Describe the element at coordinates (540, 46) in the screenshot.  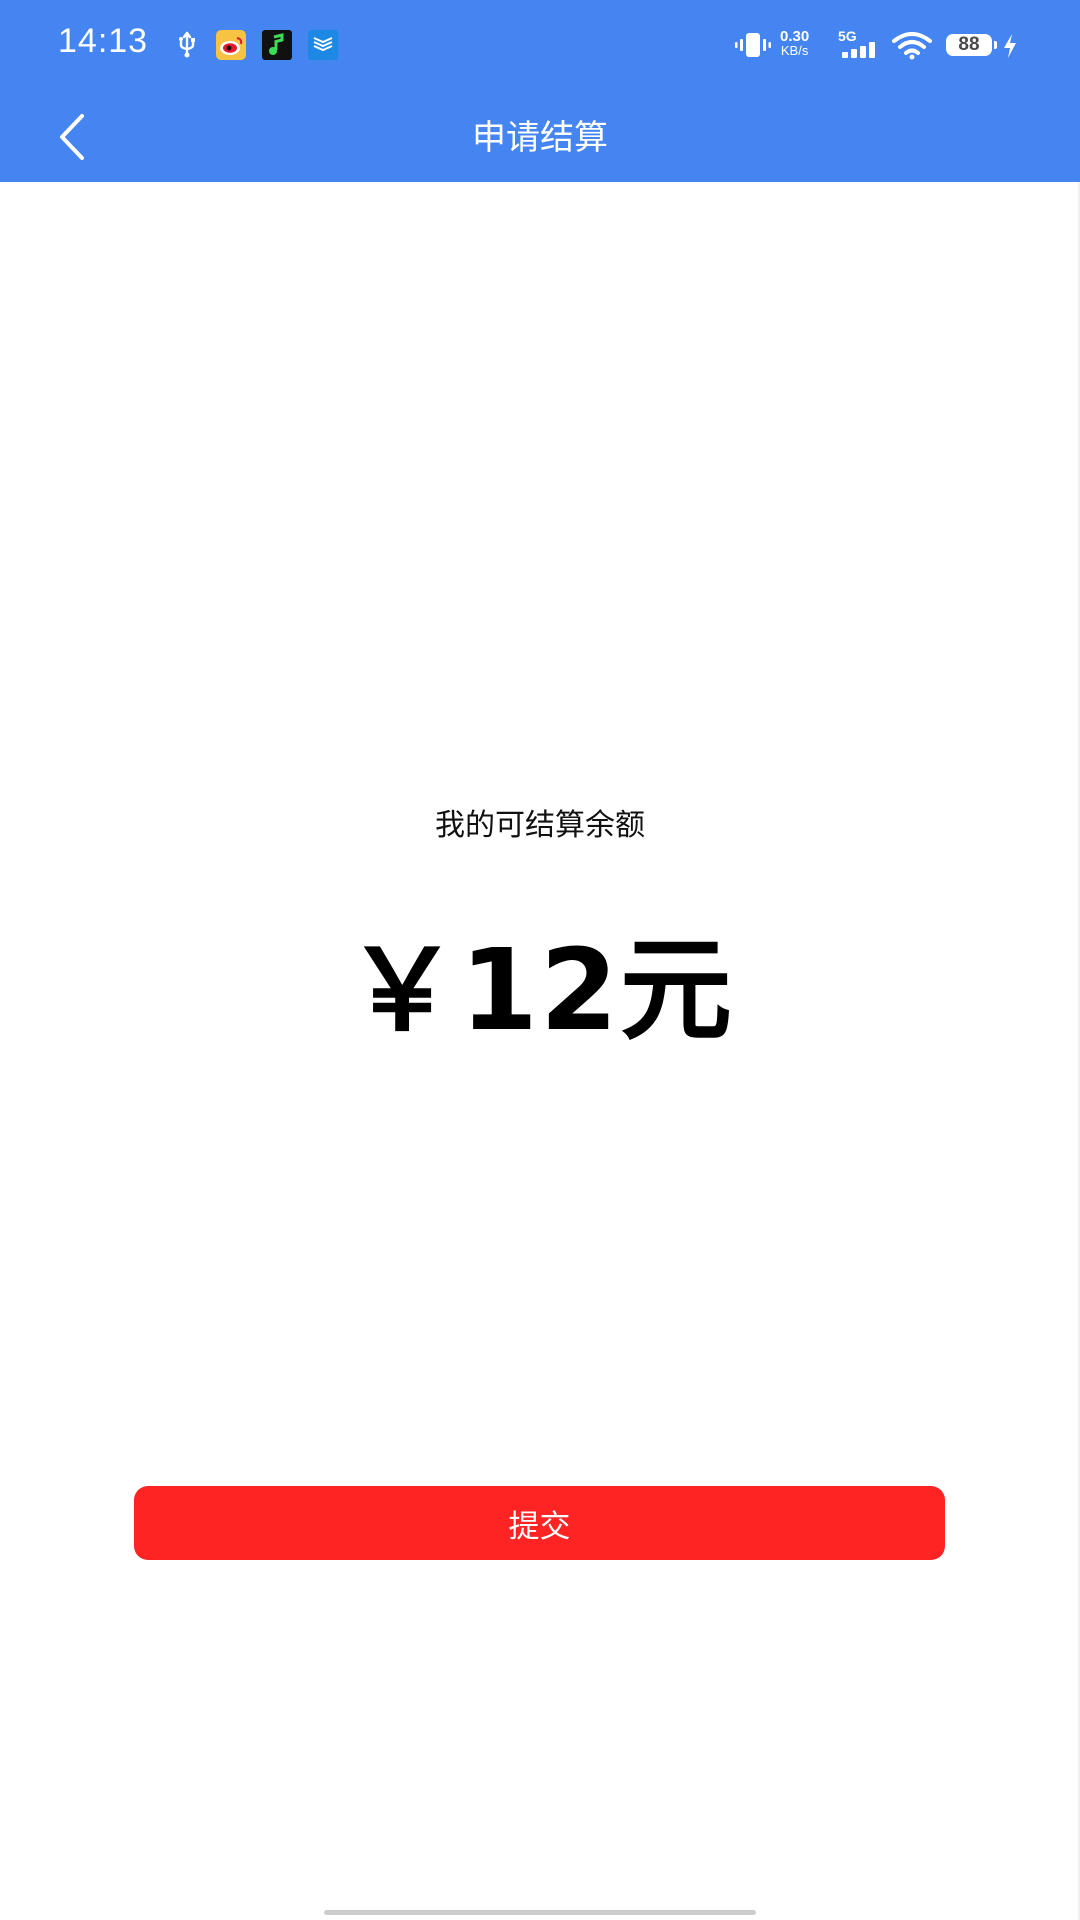
I see `status-bar: 14:13 0.30 KB/s 5G 88` at that location.